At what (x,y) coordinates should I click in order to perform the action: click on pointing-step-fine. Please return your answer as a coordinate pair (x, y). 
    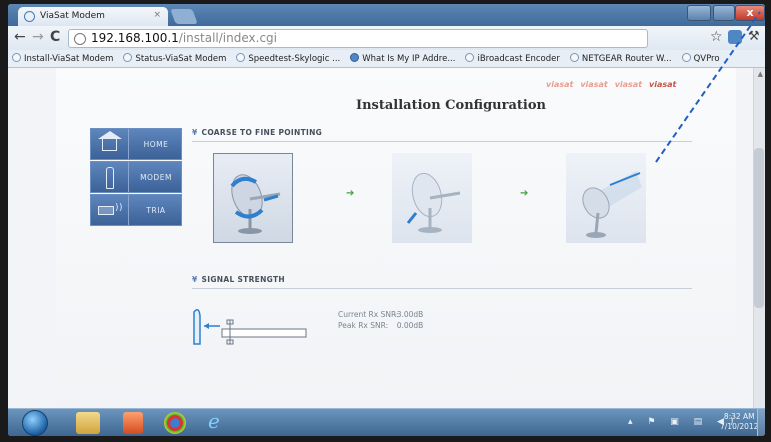
    Looking at the image, I should click on (432, 198).